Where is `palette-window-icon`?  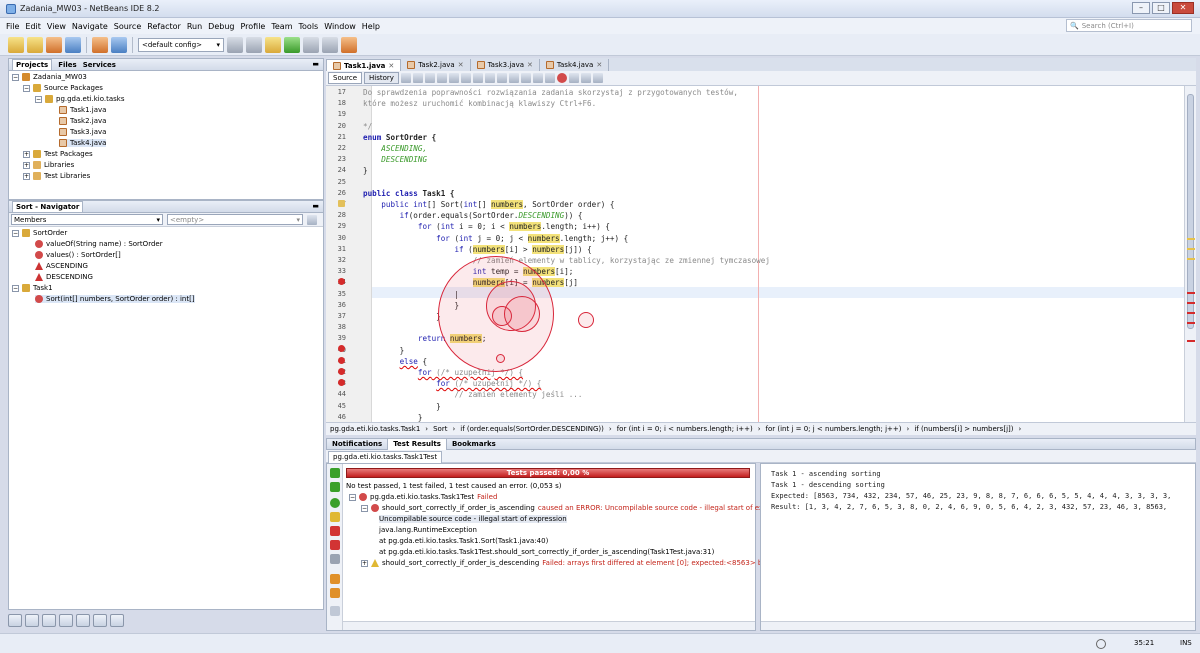 palette-window-icon is located at coordinates (32, 620).